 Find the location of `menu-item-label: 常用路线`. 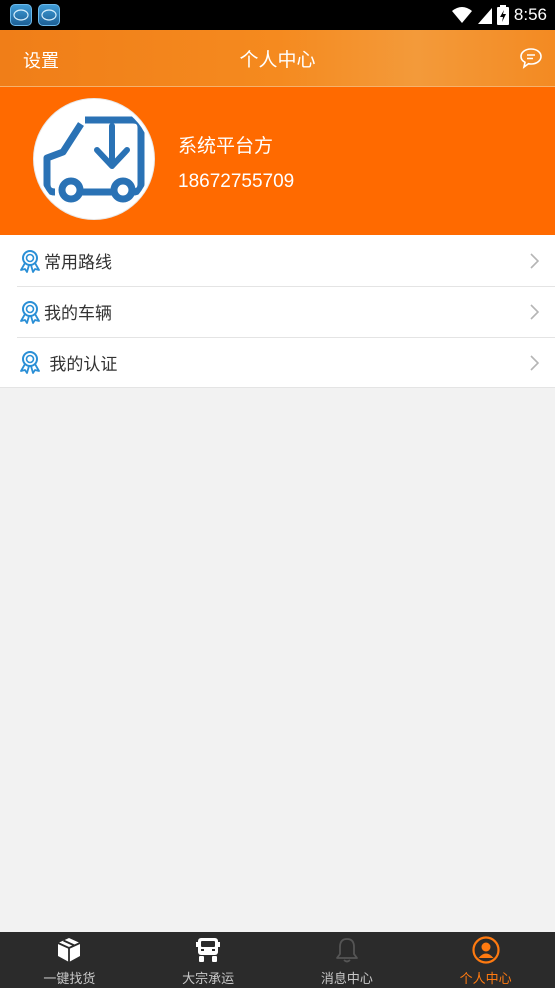

menu-item-label: 常用路线 is located at coordinates (78, 263).